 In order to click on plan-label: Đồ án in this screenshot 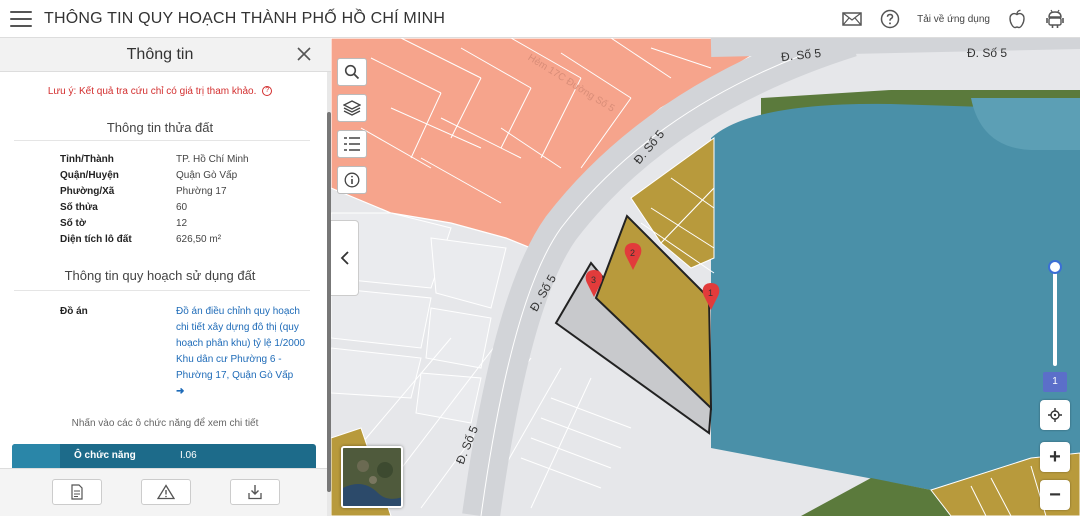, I will do `click(74, 311)`.